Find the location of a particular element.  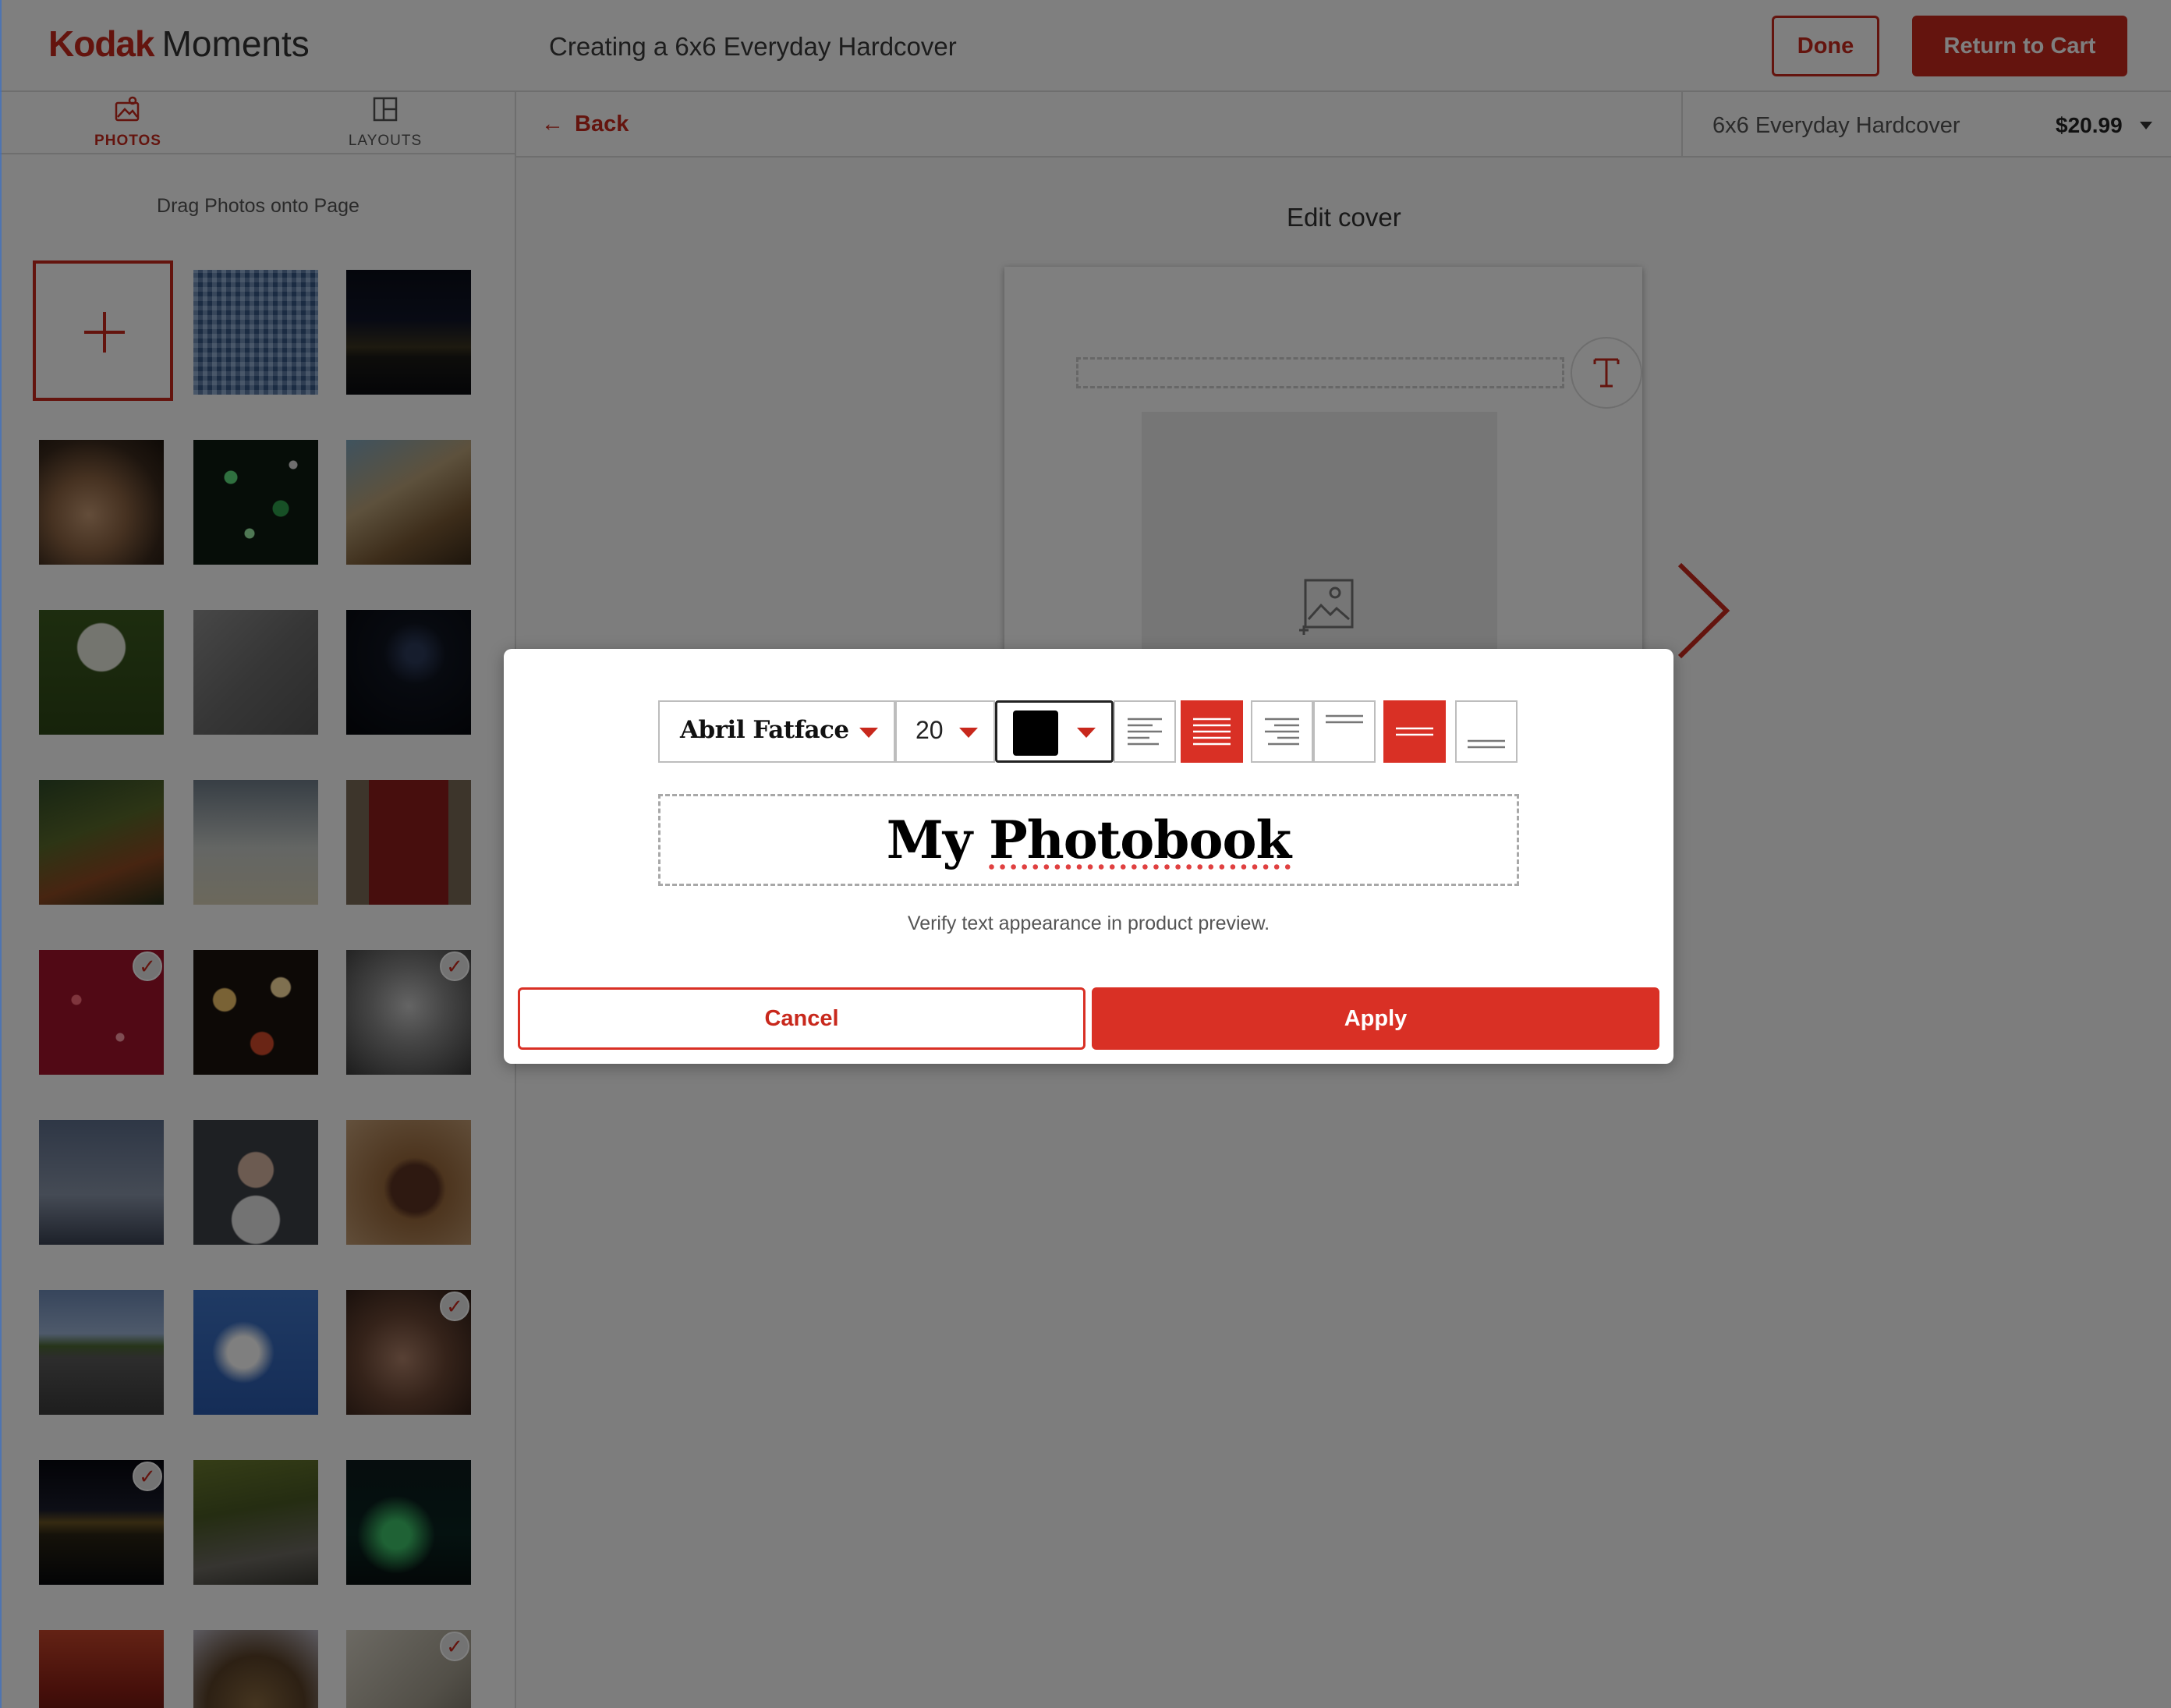

align-right-button is located at coordinates (1282, 731).